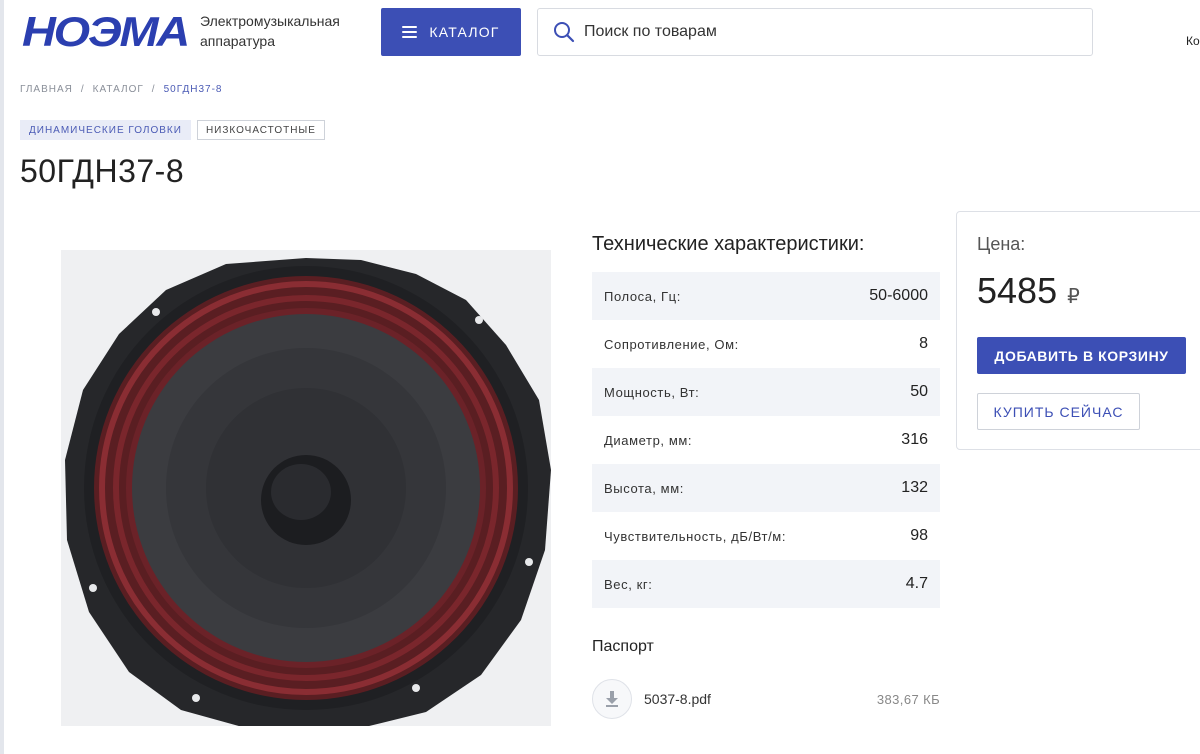 The height and width of the screenshot is (754, 1200). I want to click on spec-value: 4.7, so click(916, 583).